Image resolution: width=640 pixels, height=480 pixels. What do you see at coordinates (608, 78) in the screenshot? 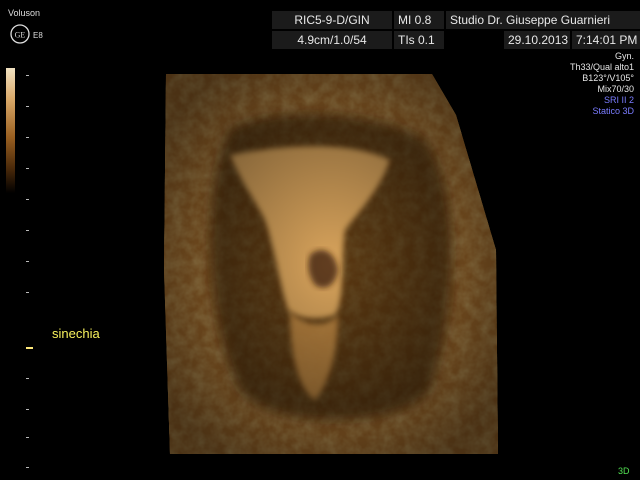
I see `angles-label: B123°/V105°` at bounding box center [608, 78].